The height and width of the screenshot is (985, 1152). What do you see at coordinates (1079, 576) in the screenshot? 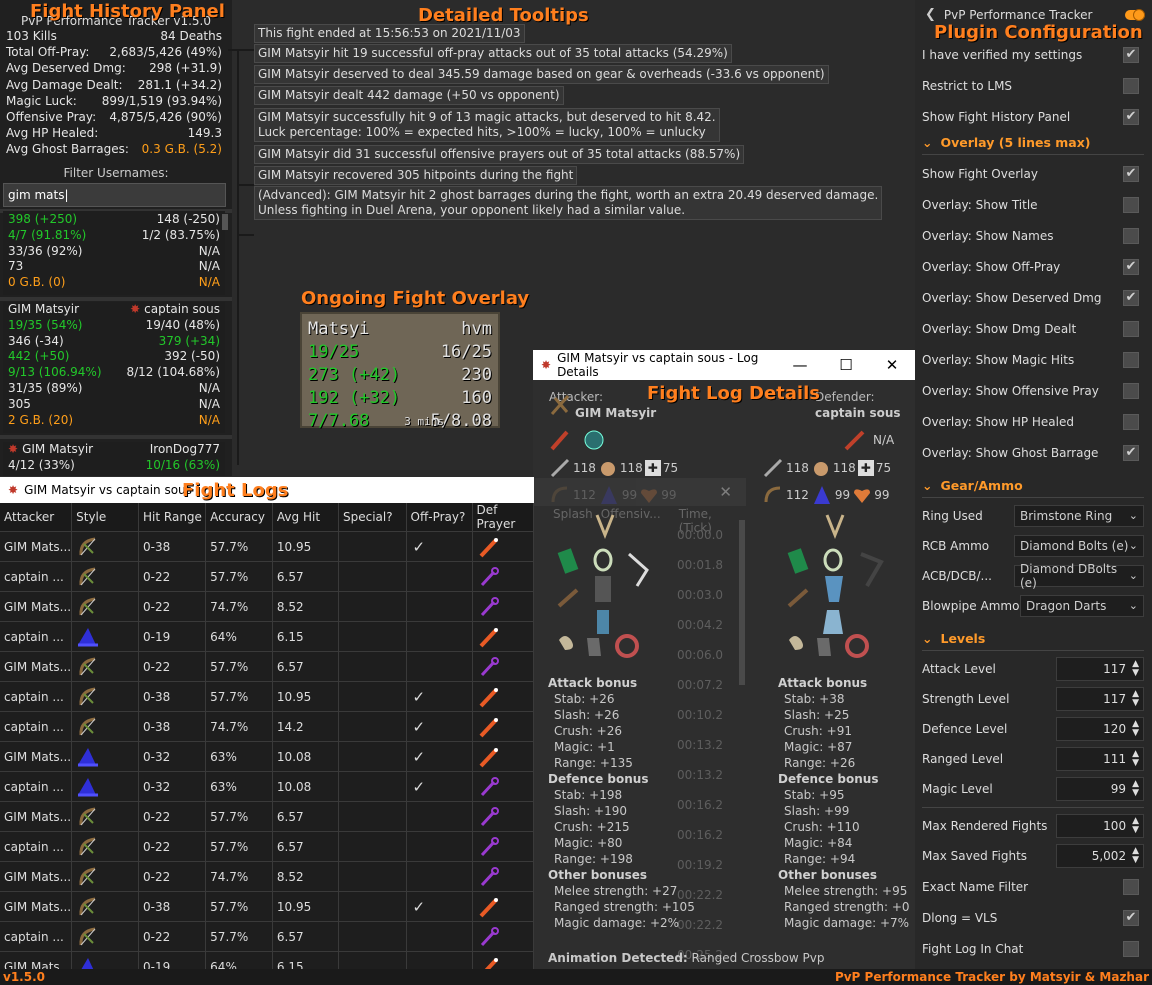
I see `config-dropdown: Diamond DBolts (e) ⌄` at bounding box center [1079, 576].